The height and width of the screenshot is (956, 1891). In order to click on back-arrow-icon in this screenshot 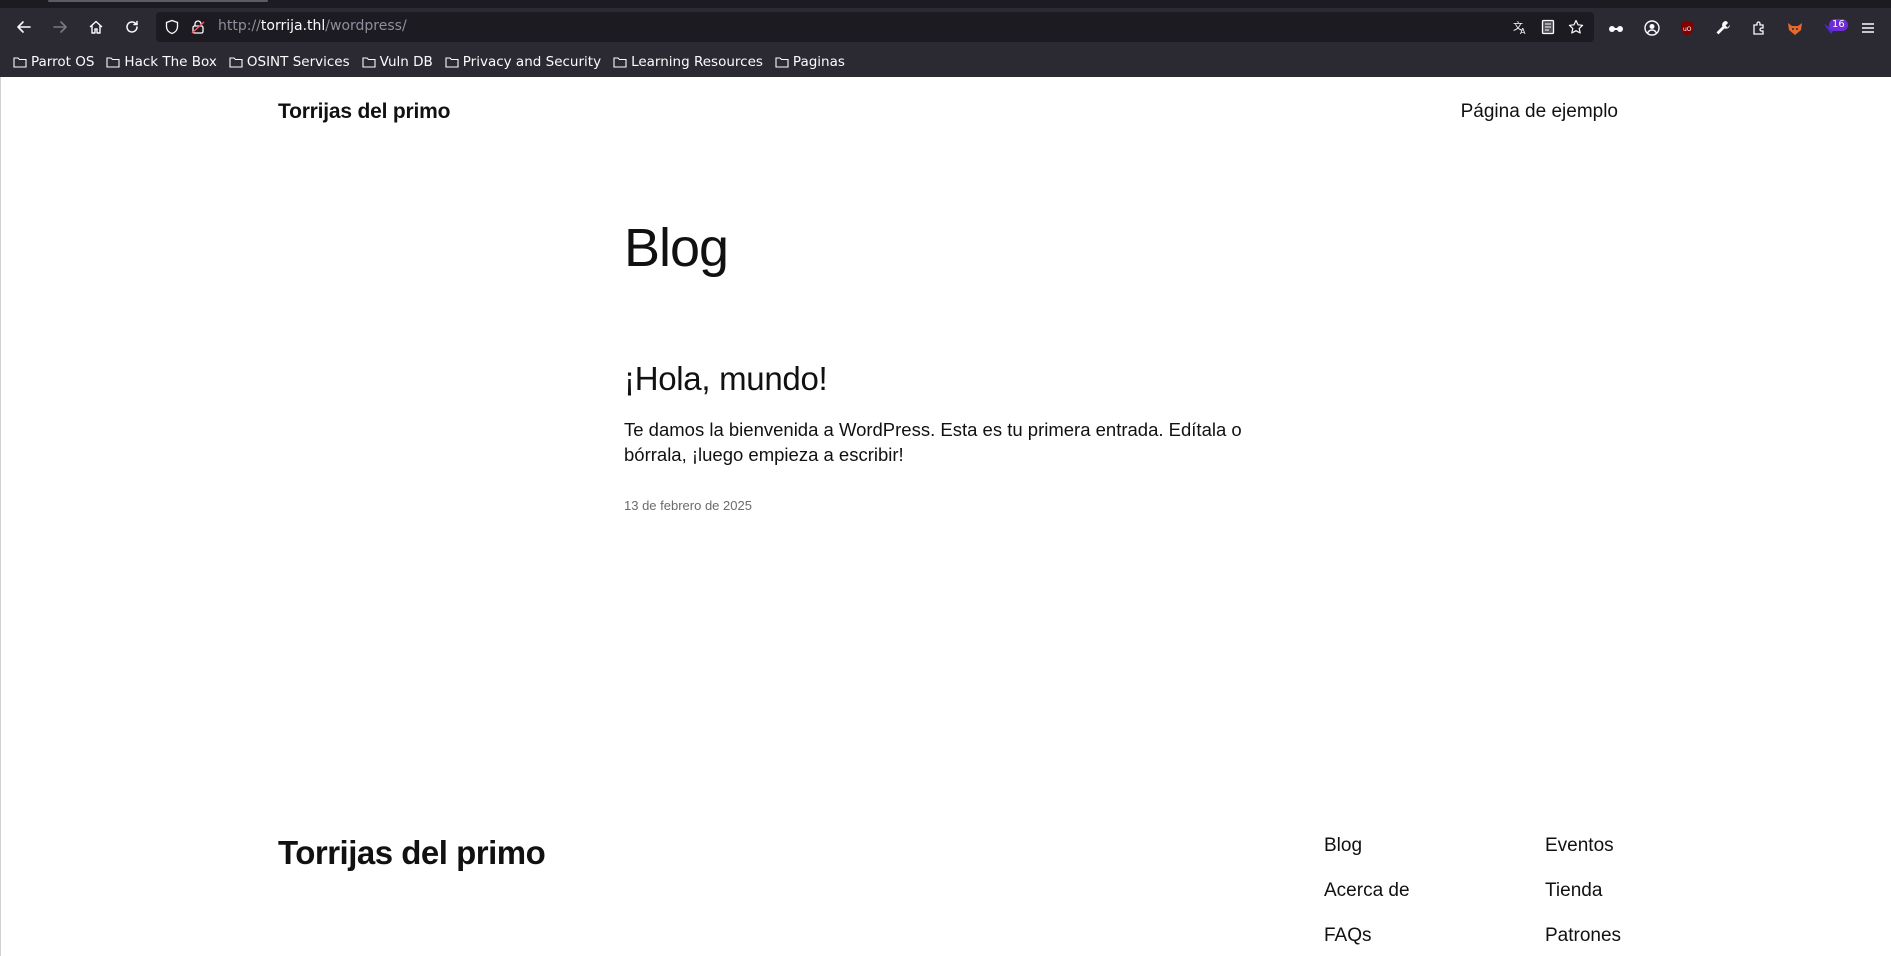, I will do `click(24, 27)`.